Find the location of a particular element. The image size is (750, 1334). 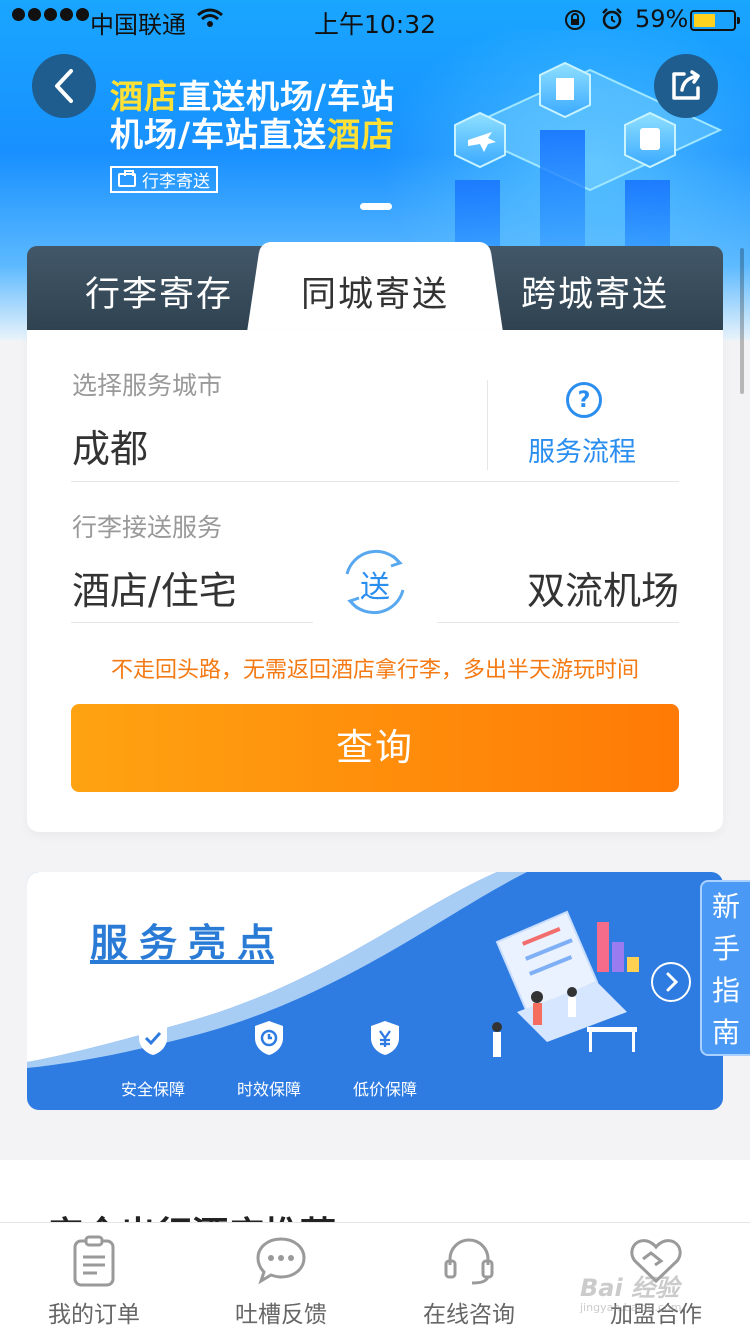

tab-storage: 行李寄存 is located at coordinates (159, 291).